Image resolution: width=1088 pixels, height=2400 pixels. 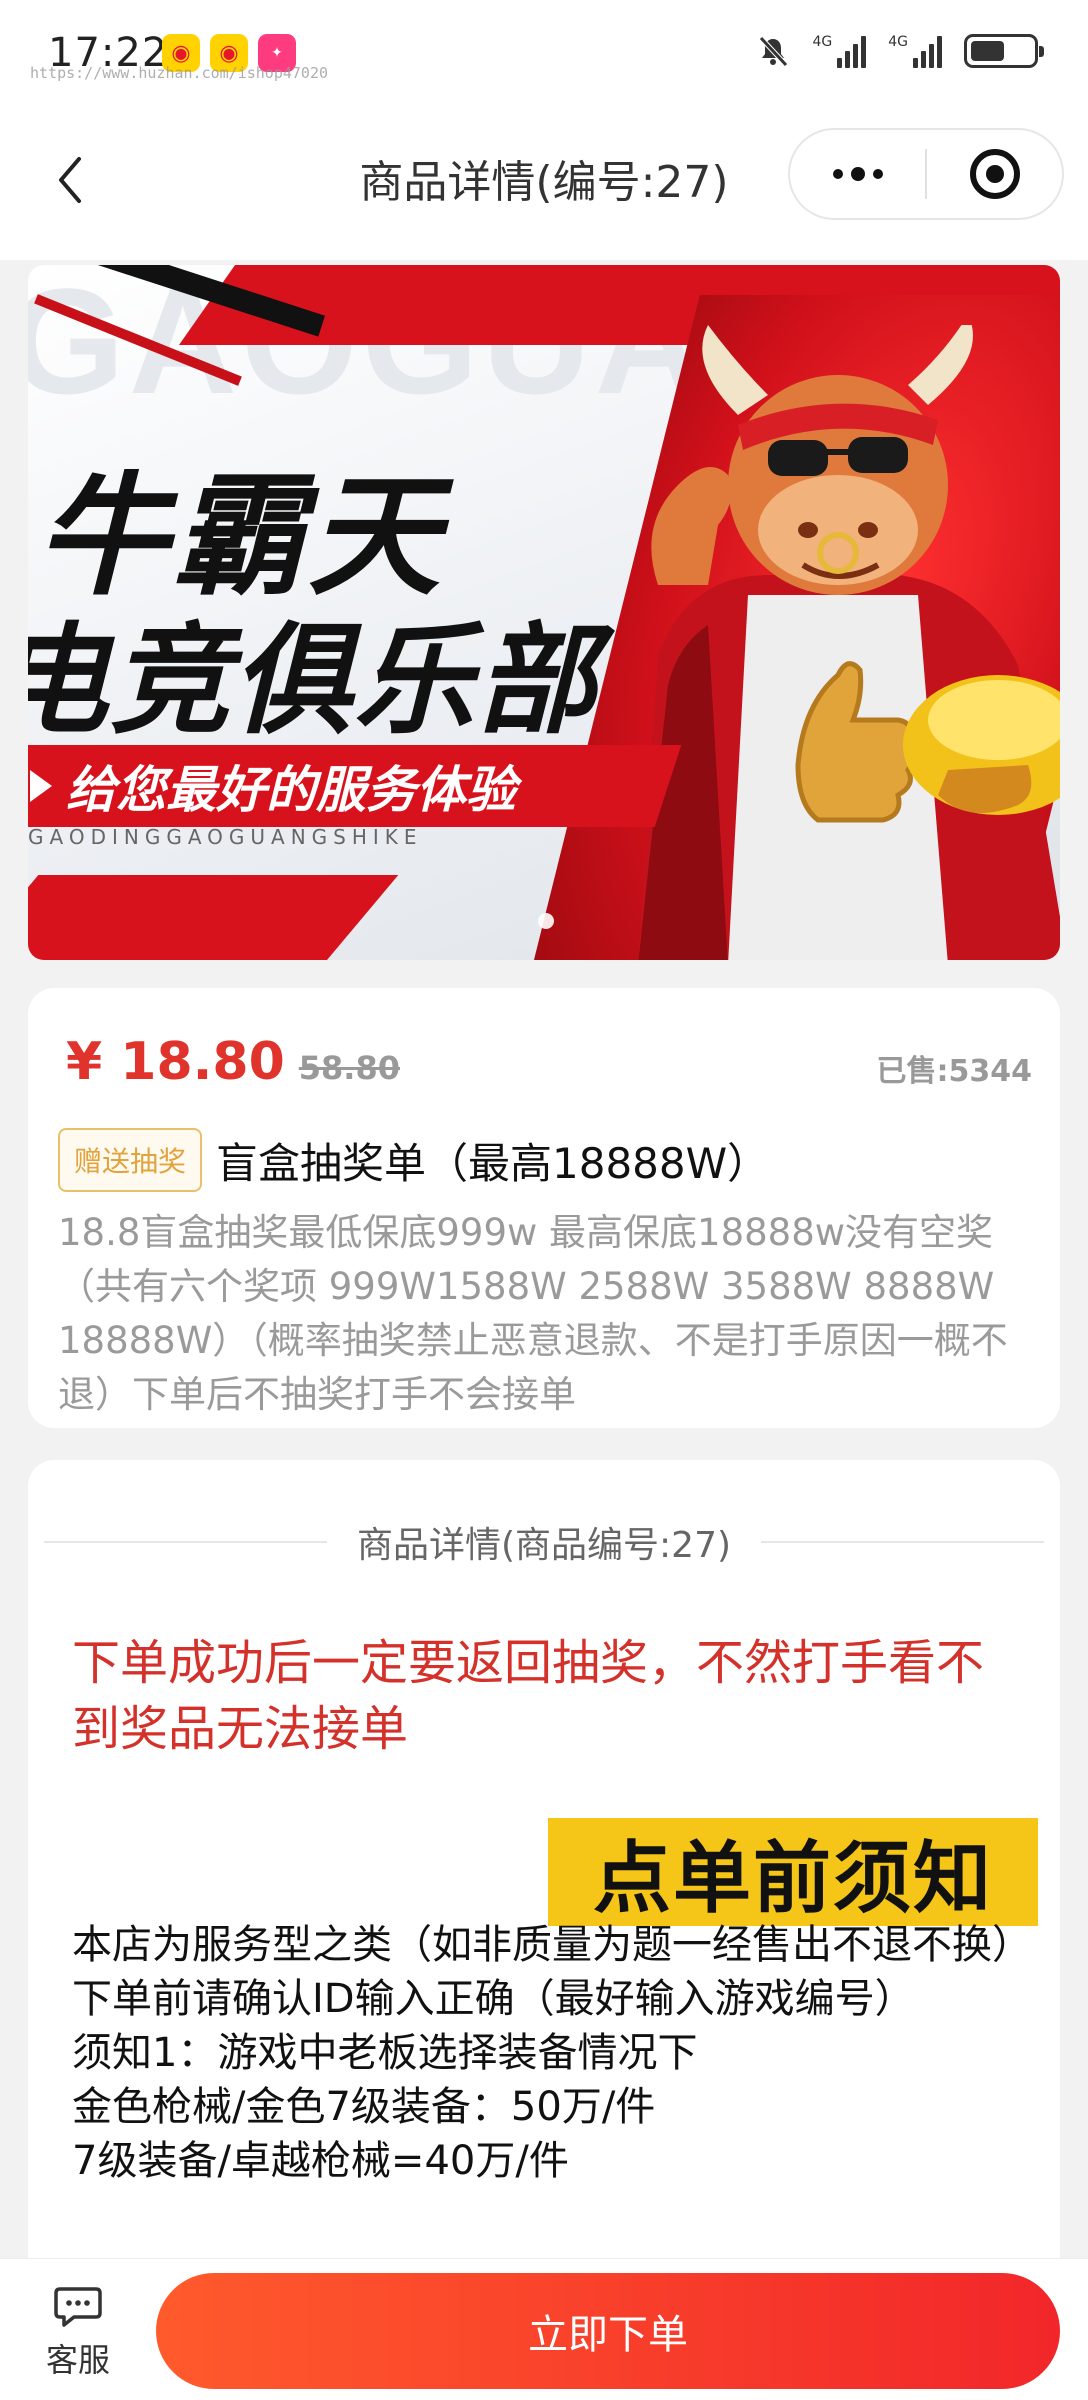 What do you see at coordinates (41, 786) in the screenshot?
I see `play-arrow-icon` at bounding box center [41, 786].